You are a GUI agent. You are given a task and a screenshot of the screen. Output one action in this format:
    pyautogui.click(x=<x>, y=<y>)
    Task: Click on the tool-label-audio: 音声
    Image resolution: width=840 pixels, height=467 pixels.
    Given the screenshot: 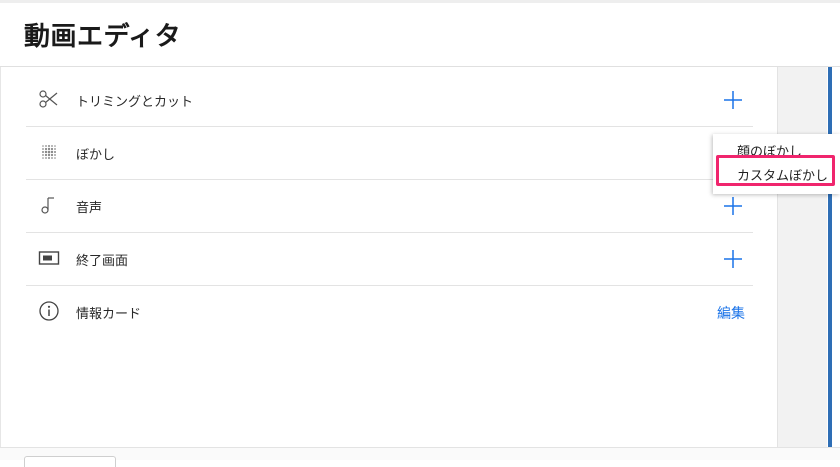 What is the action you would take?
    pyautogui.click(x=89, y=208)
    